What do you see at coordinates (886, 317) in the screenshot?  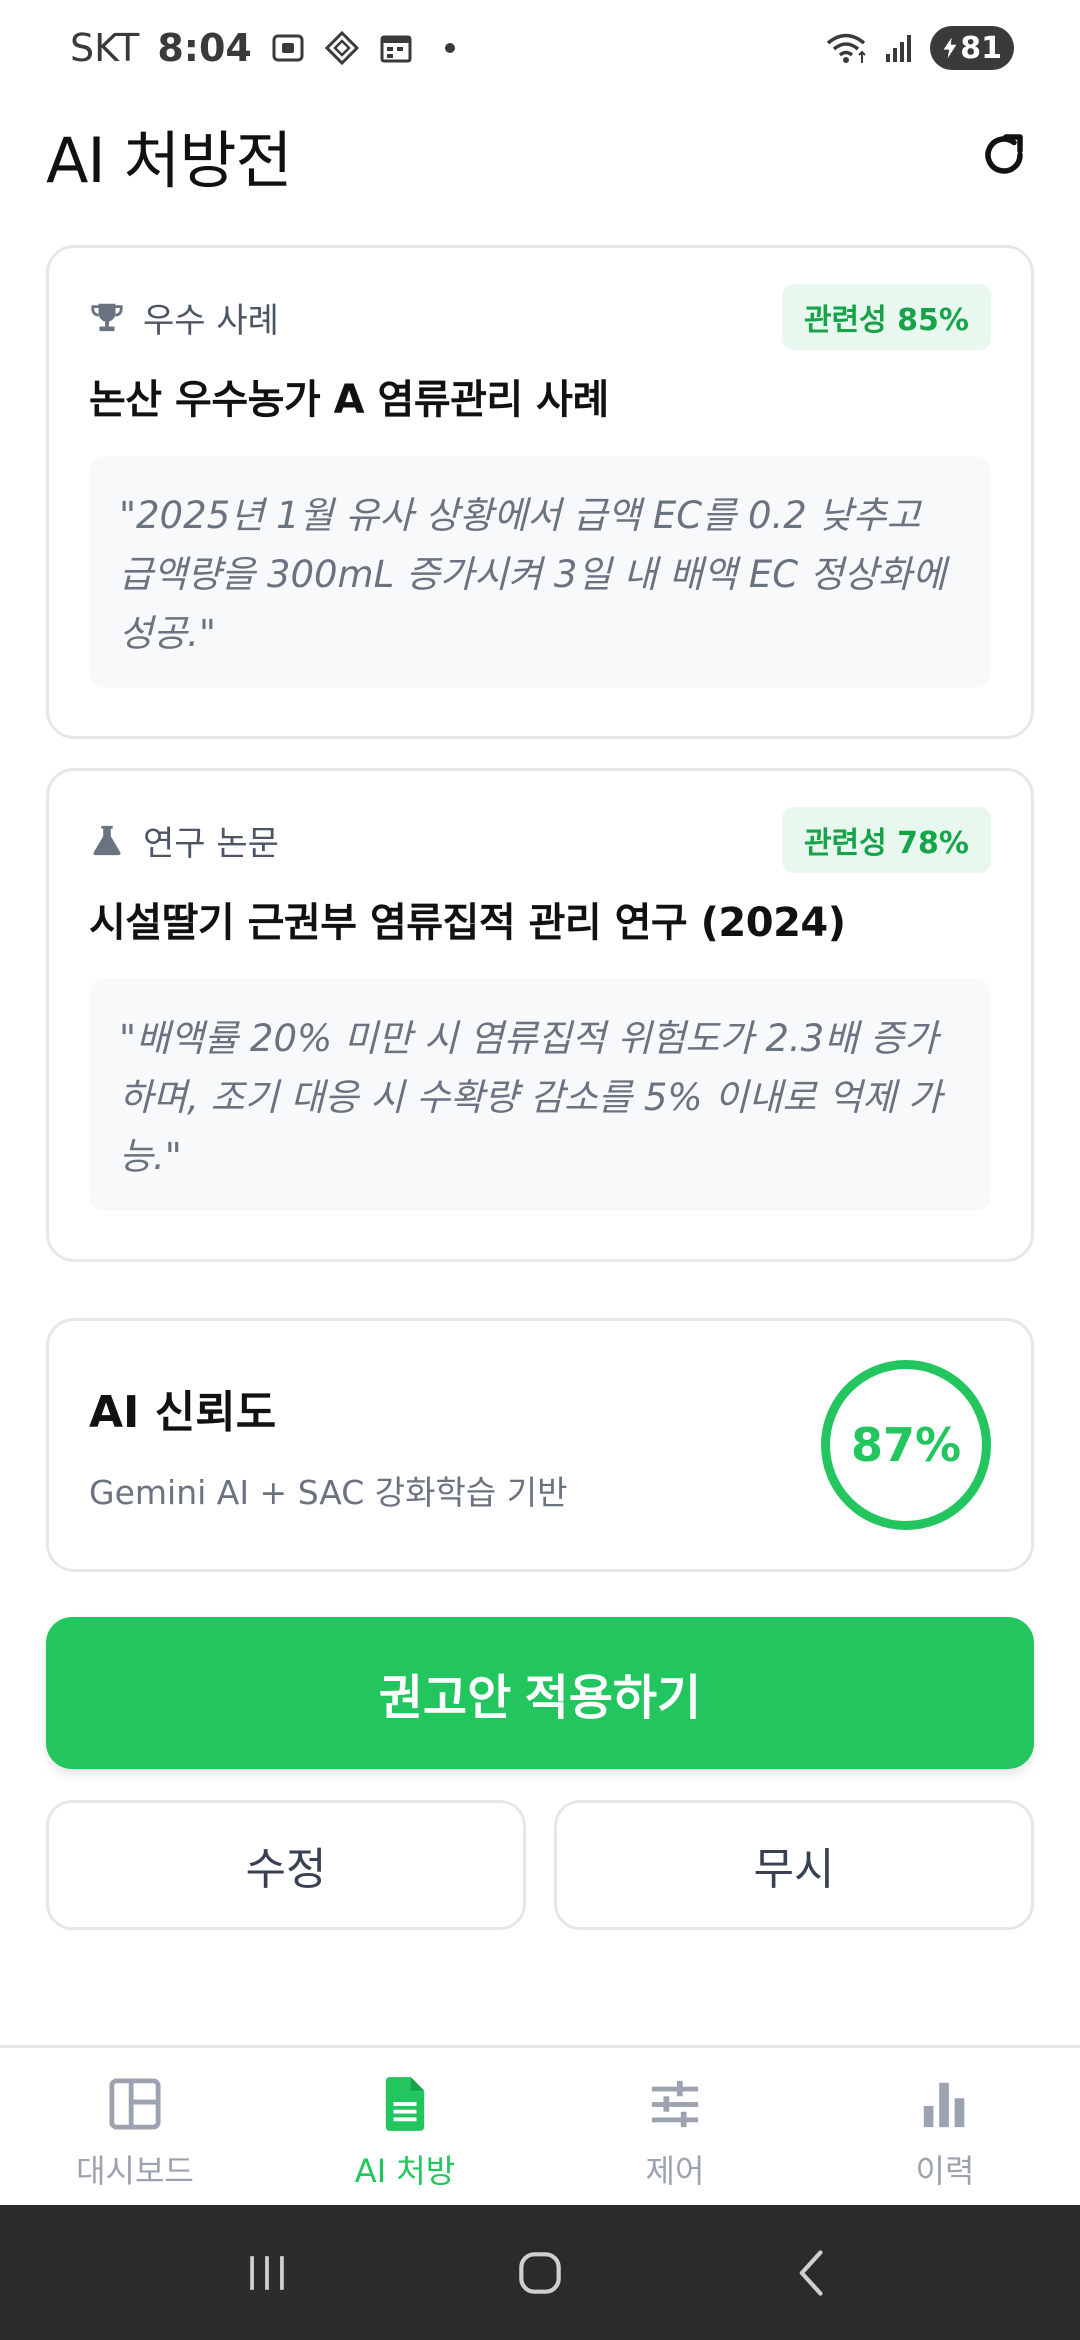 I see `relevance-badge: 관련성 85%` at bounding box center [886, 317].